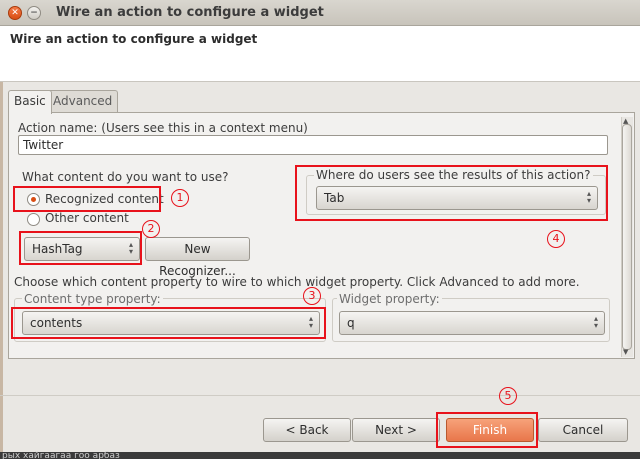 The width and height of the screenshot is (640, 459). Describe the element at coordinates (190, 12) in the screenshot. I see `window-title: Wire an action to configure a widget` at that location.